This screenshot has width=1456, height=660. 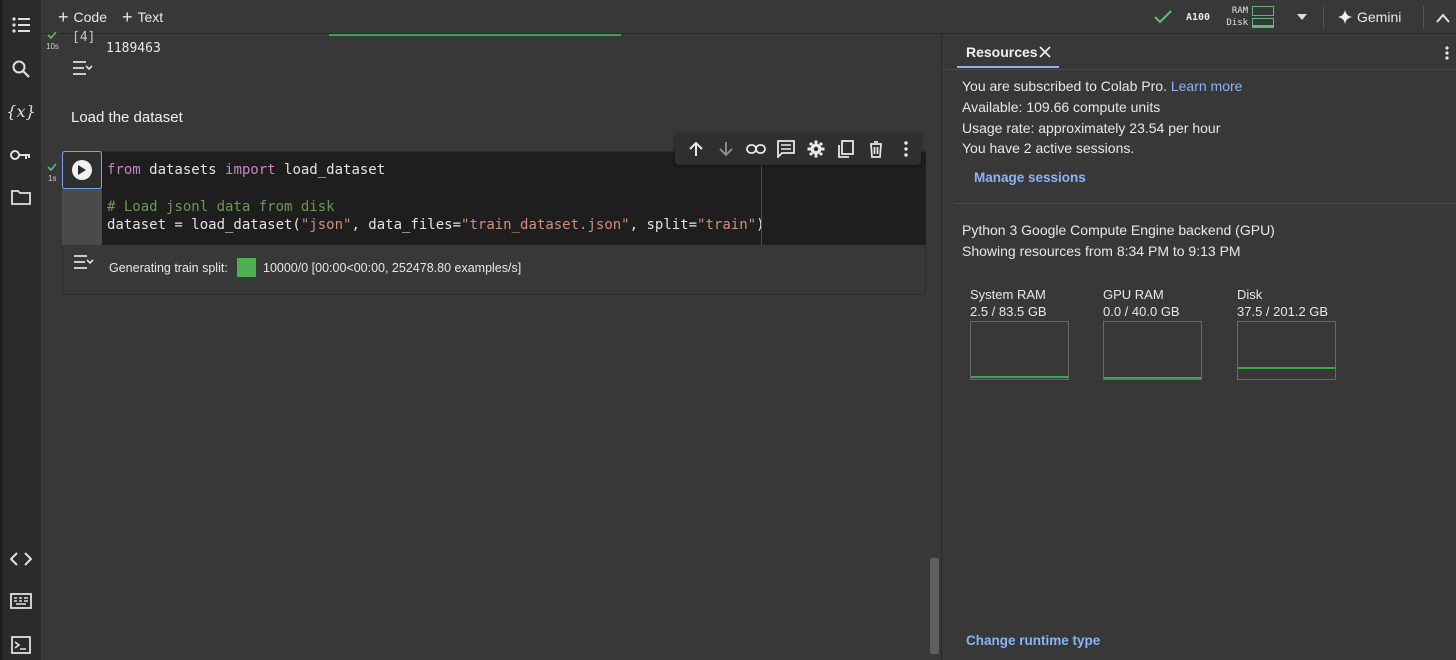 What do you see at coordinates (1091, 128) in the screenshot?
I see `usage-rate-text: Usage rate: approximately 23.54 per hour` at bounding box center [1091, 128].